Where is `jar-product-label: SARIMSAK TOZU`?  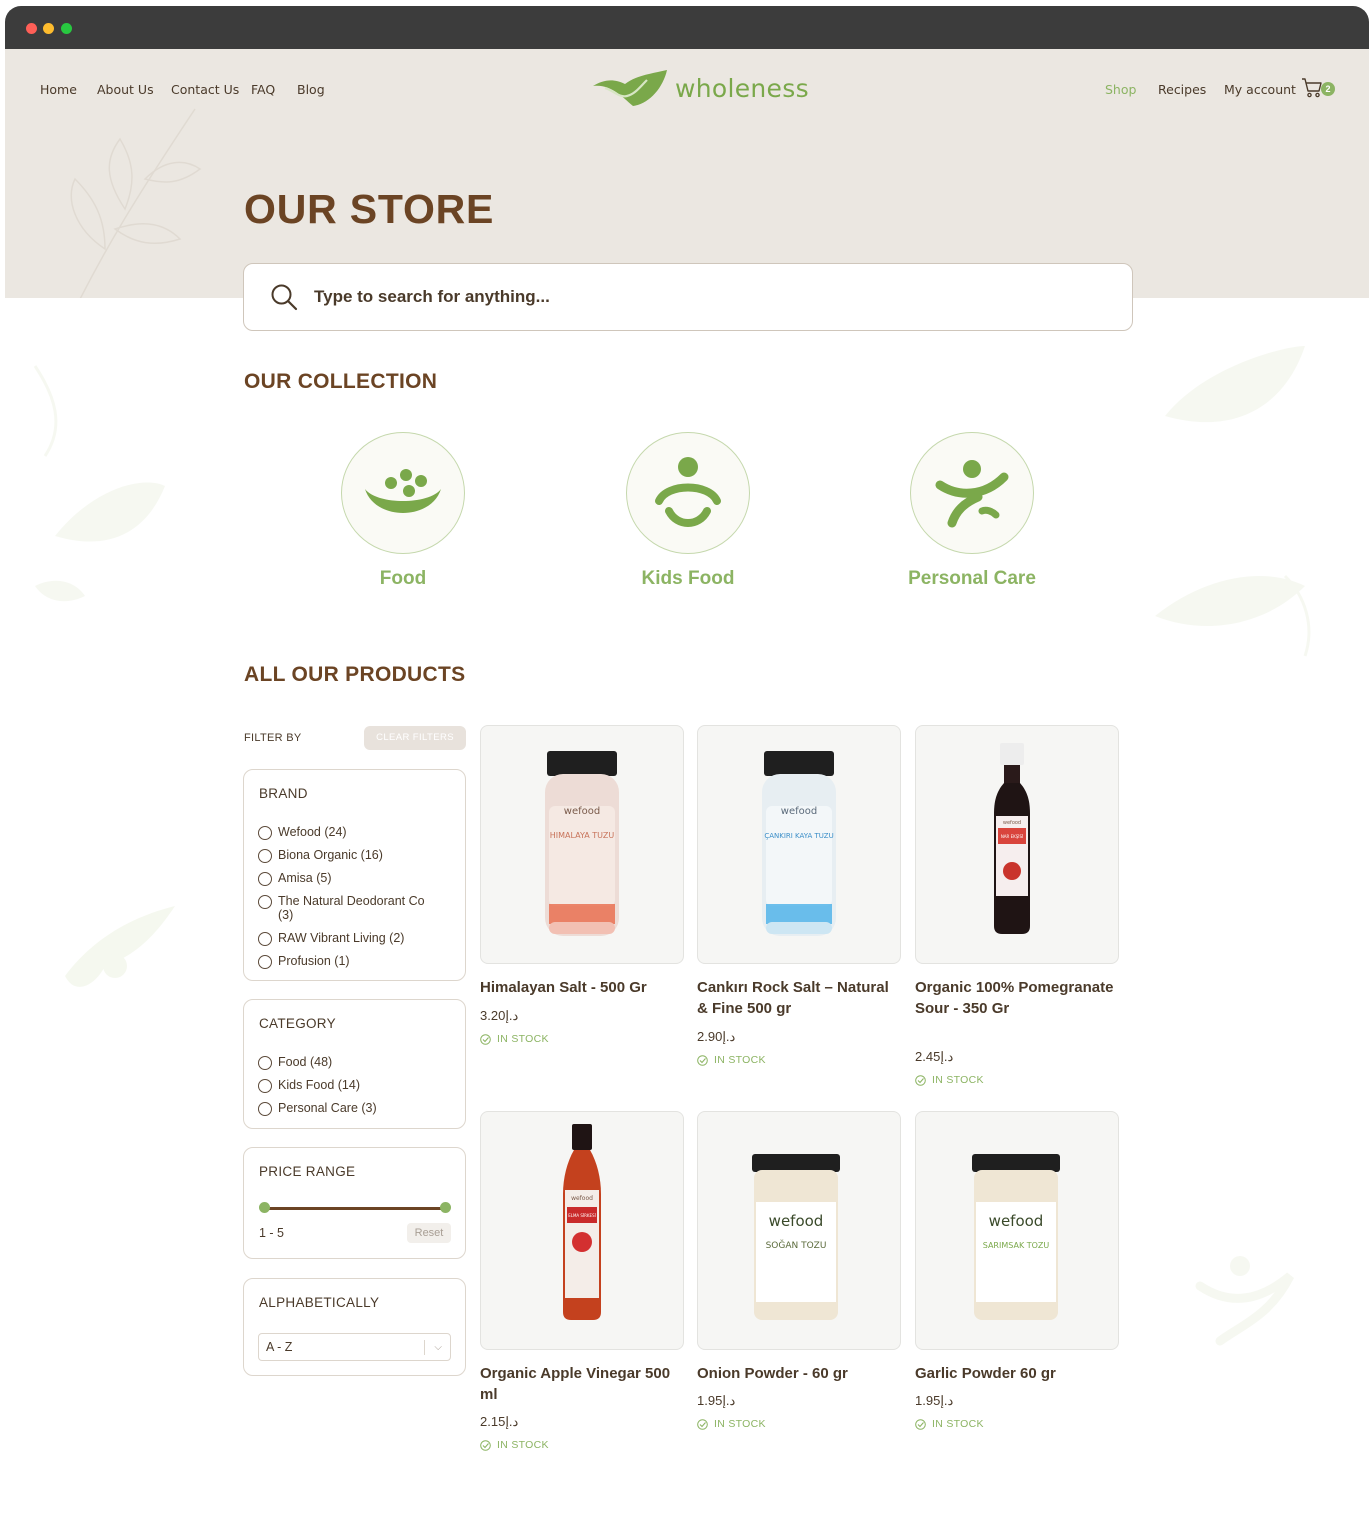
jar-product-label: SARIMSAK TOZU is located at coordinates (1016, 1245).